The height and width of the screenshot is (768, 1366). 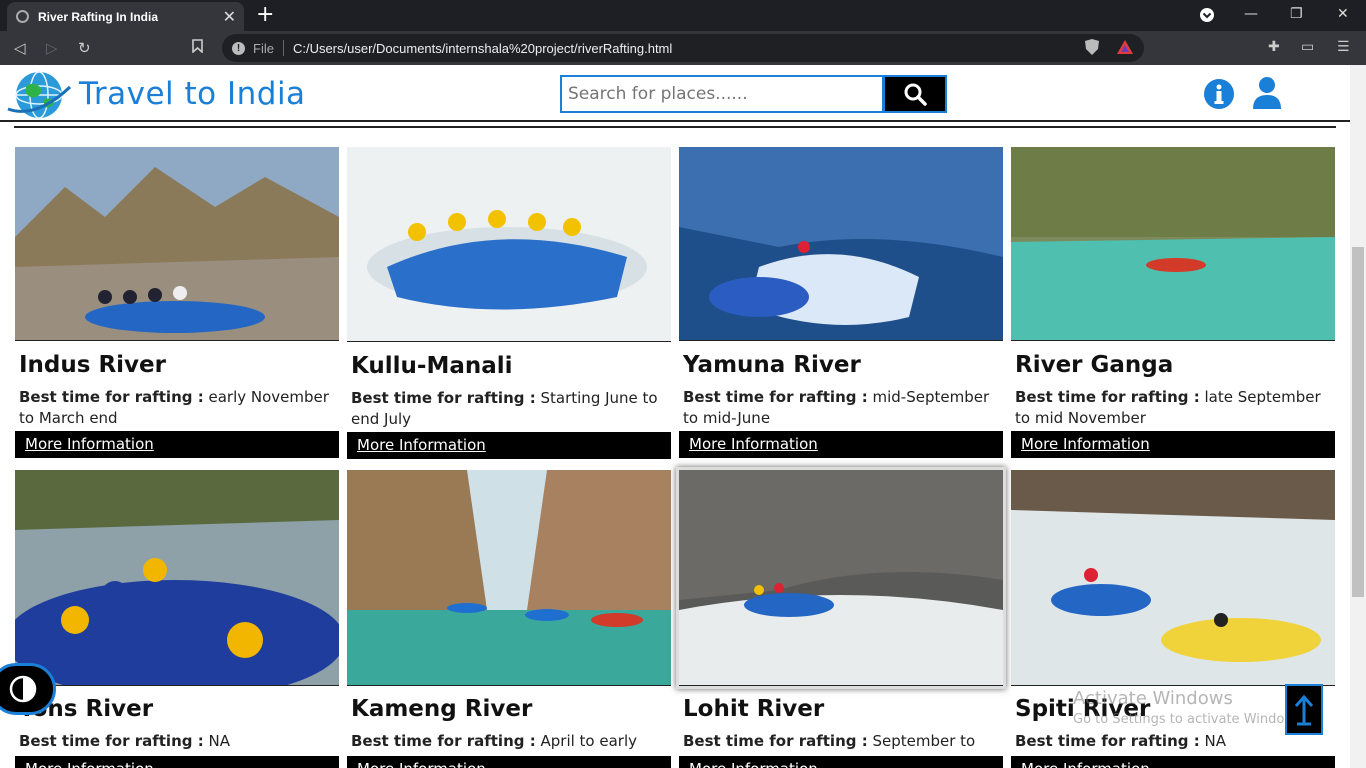 I want to click on site-header: Travel to India, so click(x=675, y=93).